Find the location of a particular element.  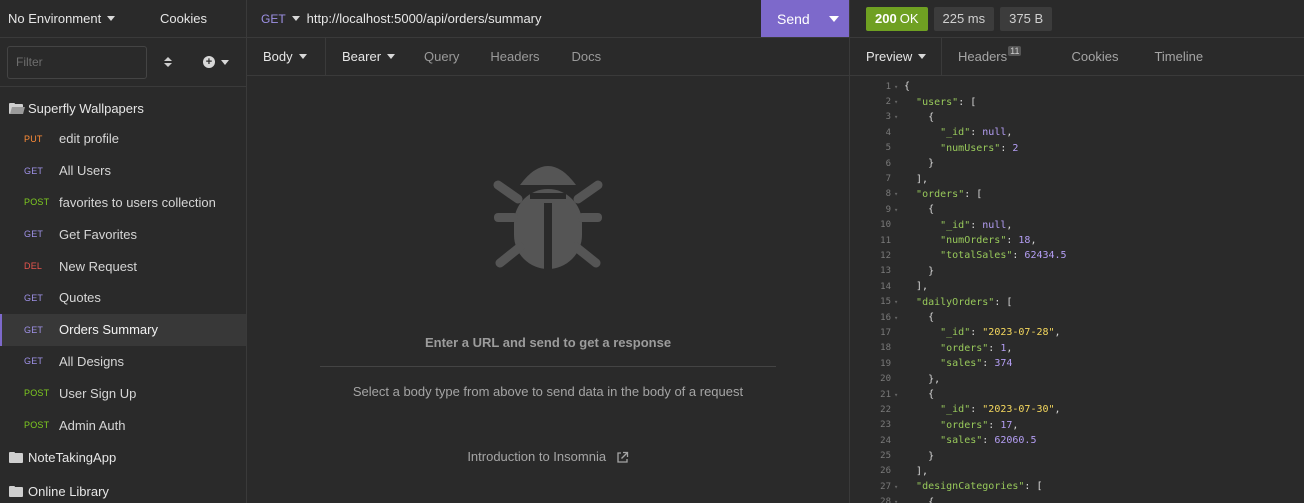

sort-icon is located at coordinates (168, 62).